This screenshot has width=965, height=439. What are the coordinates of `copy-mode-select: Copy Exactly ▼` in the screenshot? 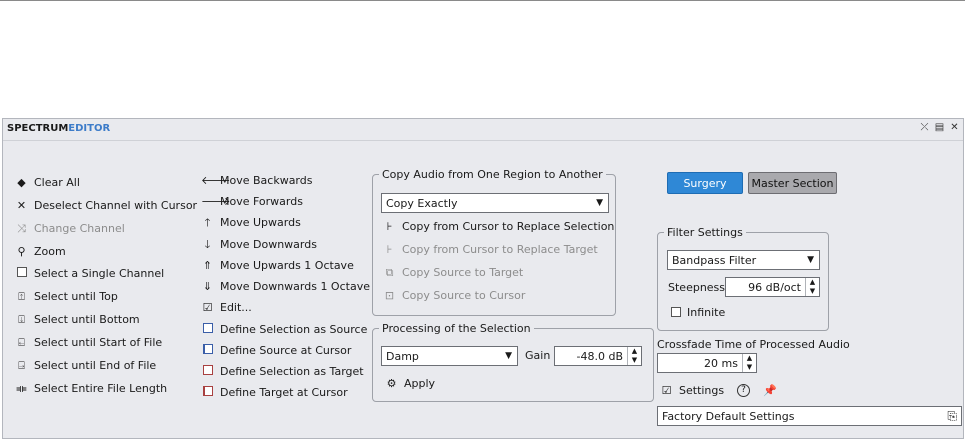 It's located at (495, 203).